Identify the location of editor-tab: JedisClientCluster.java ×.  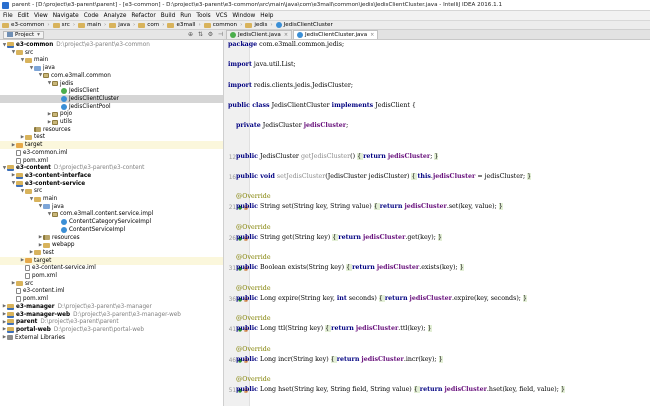
(336, 34).